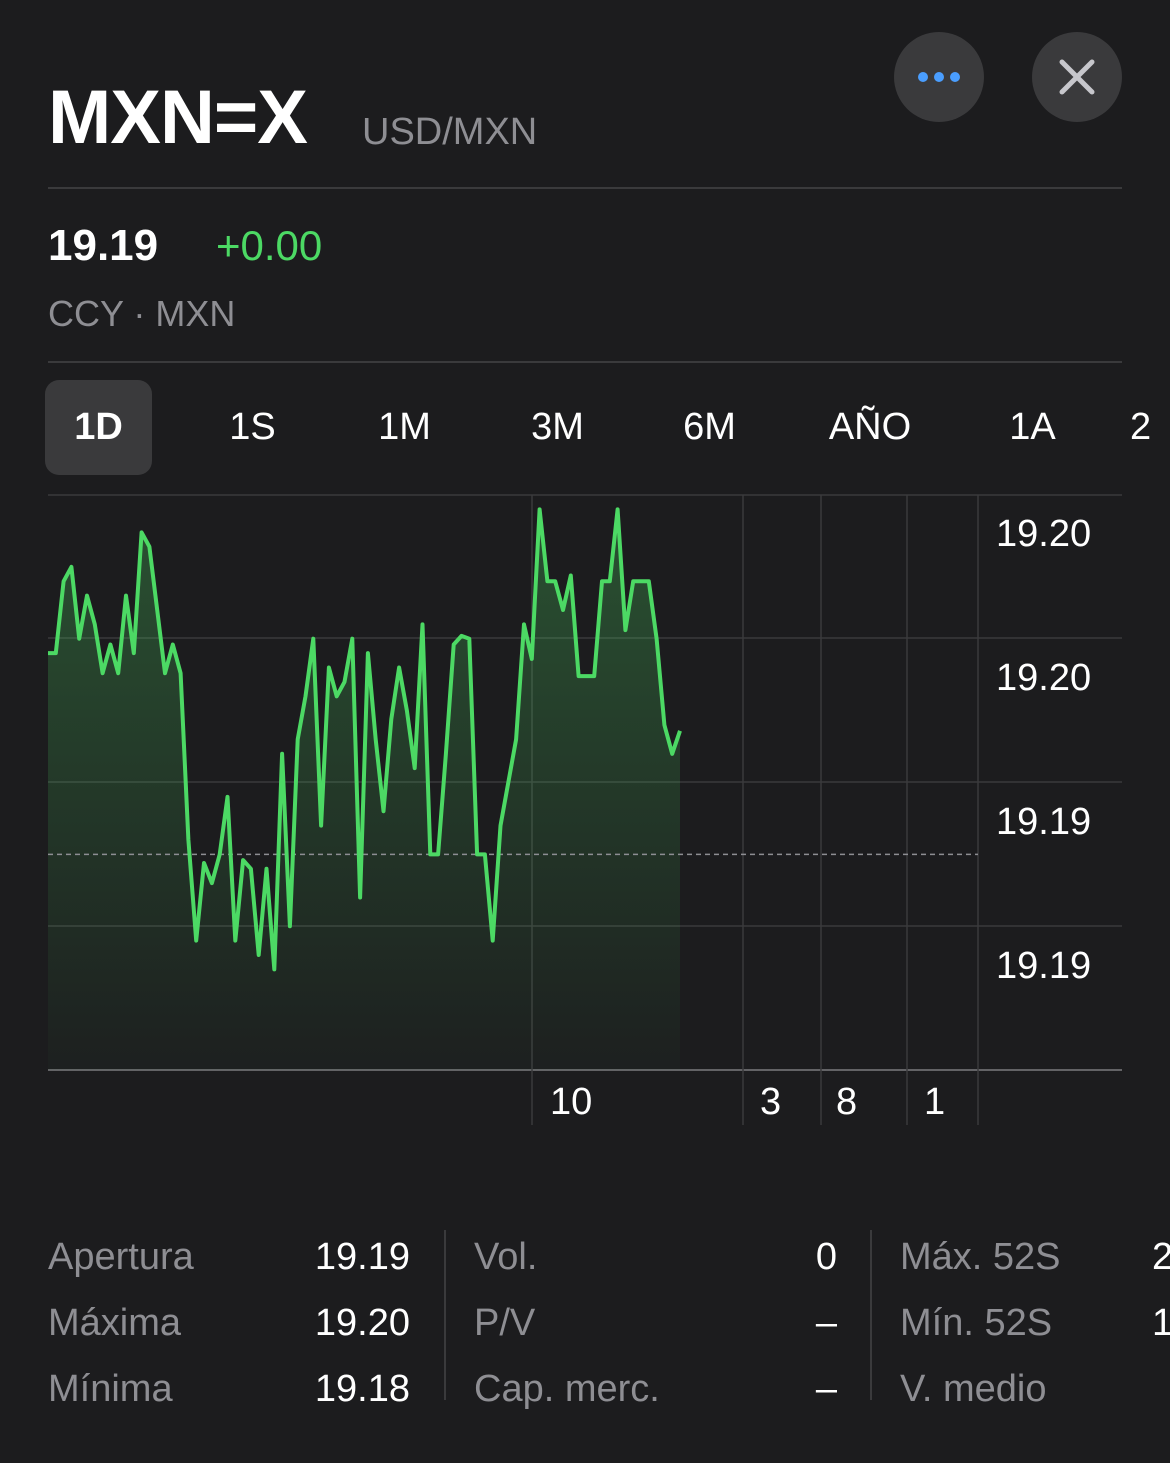 The image size is (1170, 1463). Describe the element at coordinates (121, 1257) in the screenshot. I see `stat-label: Apertura` at that location.